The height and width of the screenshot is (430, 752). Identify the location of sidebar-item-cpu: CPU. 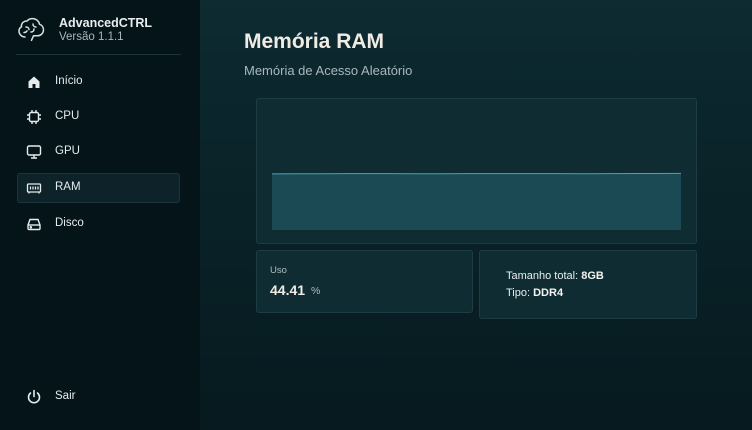
(98, 117).